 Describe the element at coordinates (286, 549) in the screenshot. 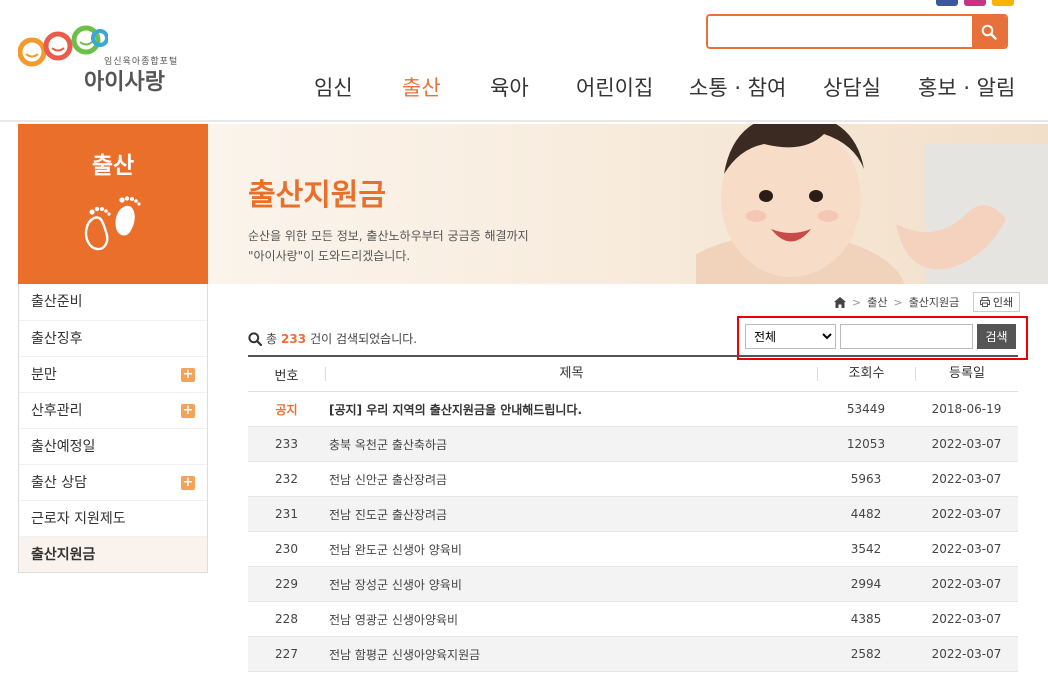

I see `row-no: 230` at that location.